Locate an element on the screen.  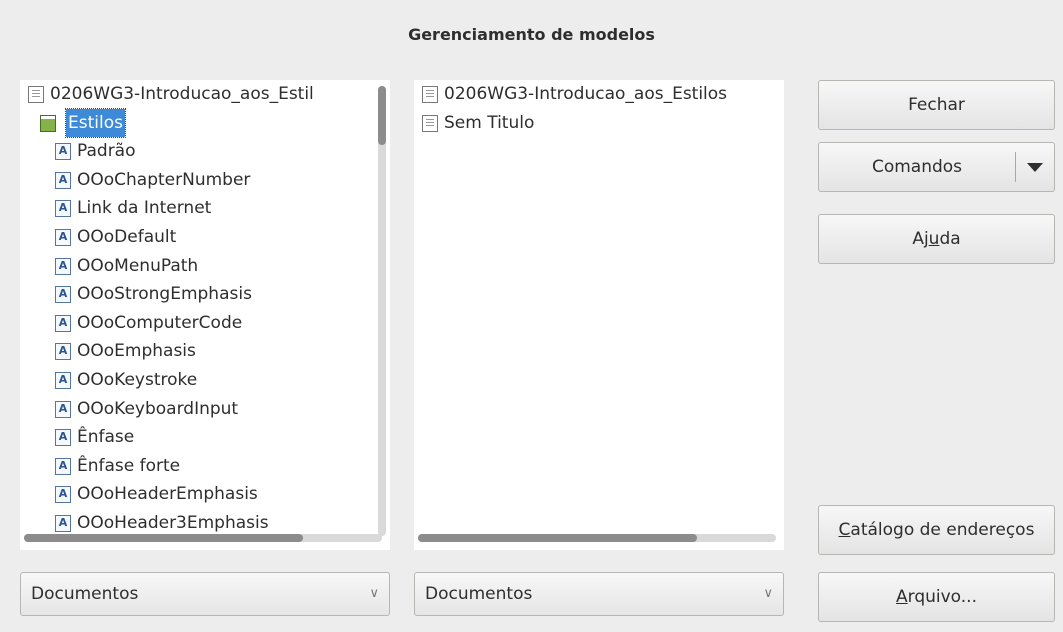
style-item-label: OOoDefault is located at coordinates (127, 236).